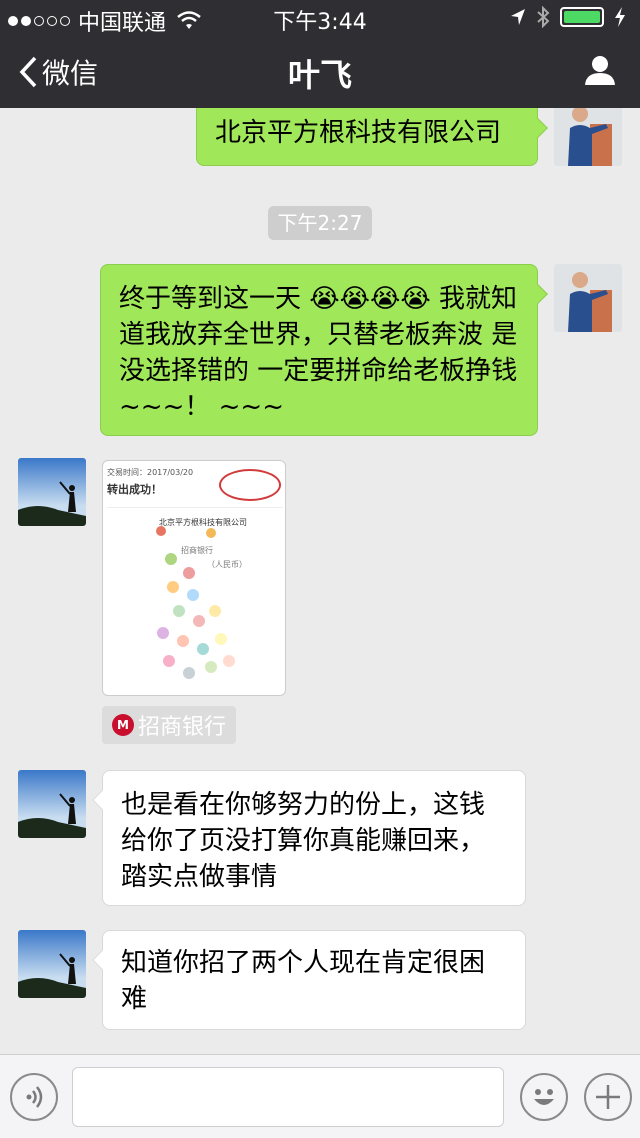  I want to click on nav-bar: 微信 叶飞, so click(320, 72).